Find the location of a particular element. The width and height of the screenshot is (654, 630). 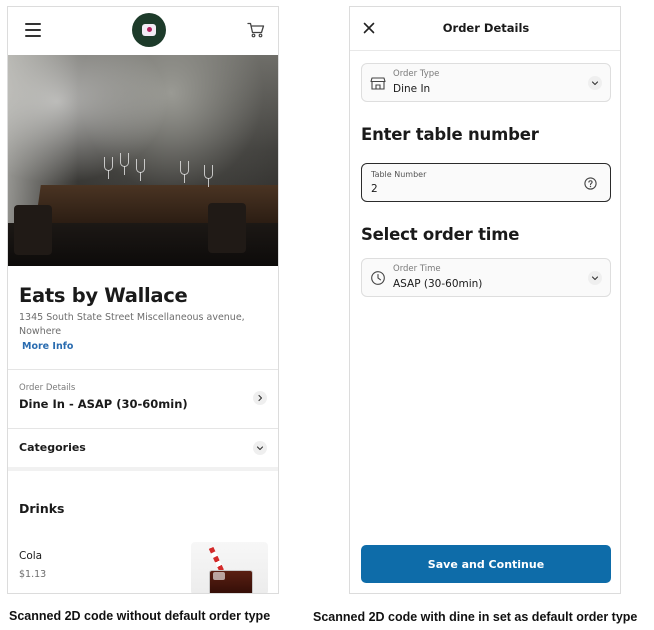

more-info-link: More Info is located at coordinates (47, 346).